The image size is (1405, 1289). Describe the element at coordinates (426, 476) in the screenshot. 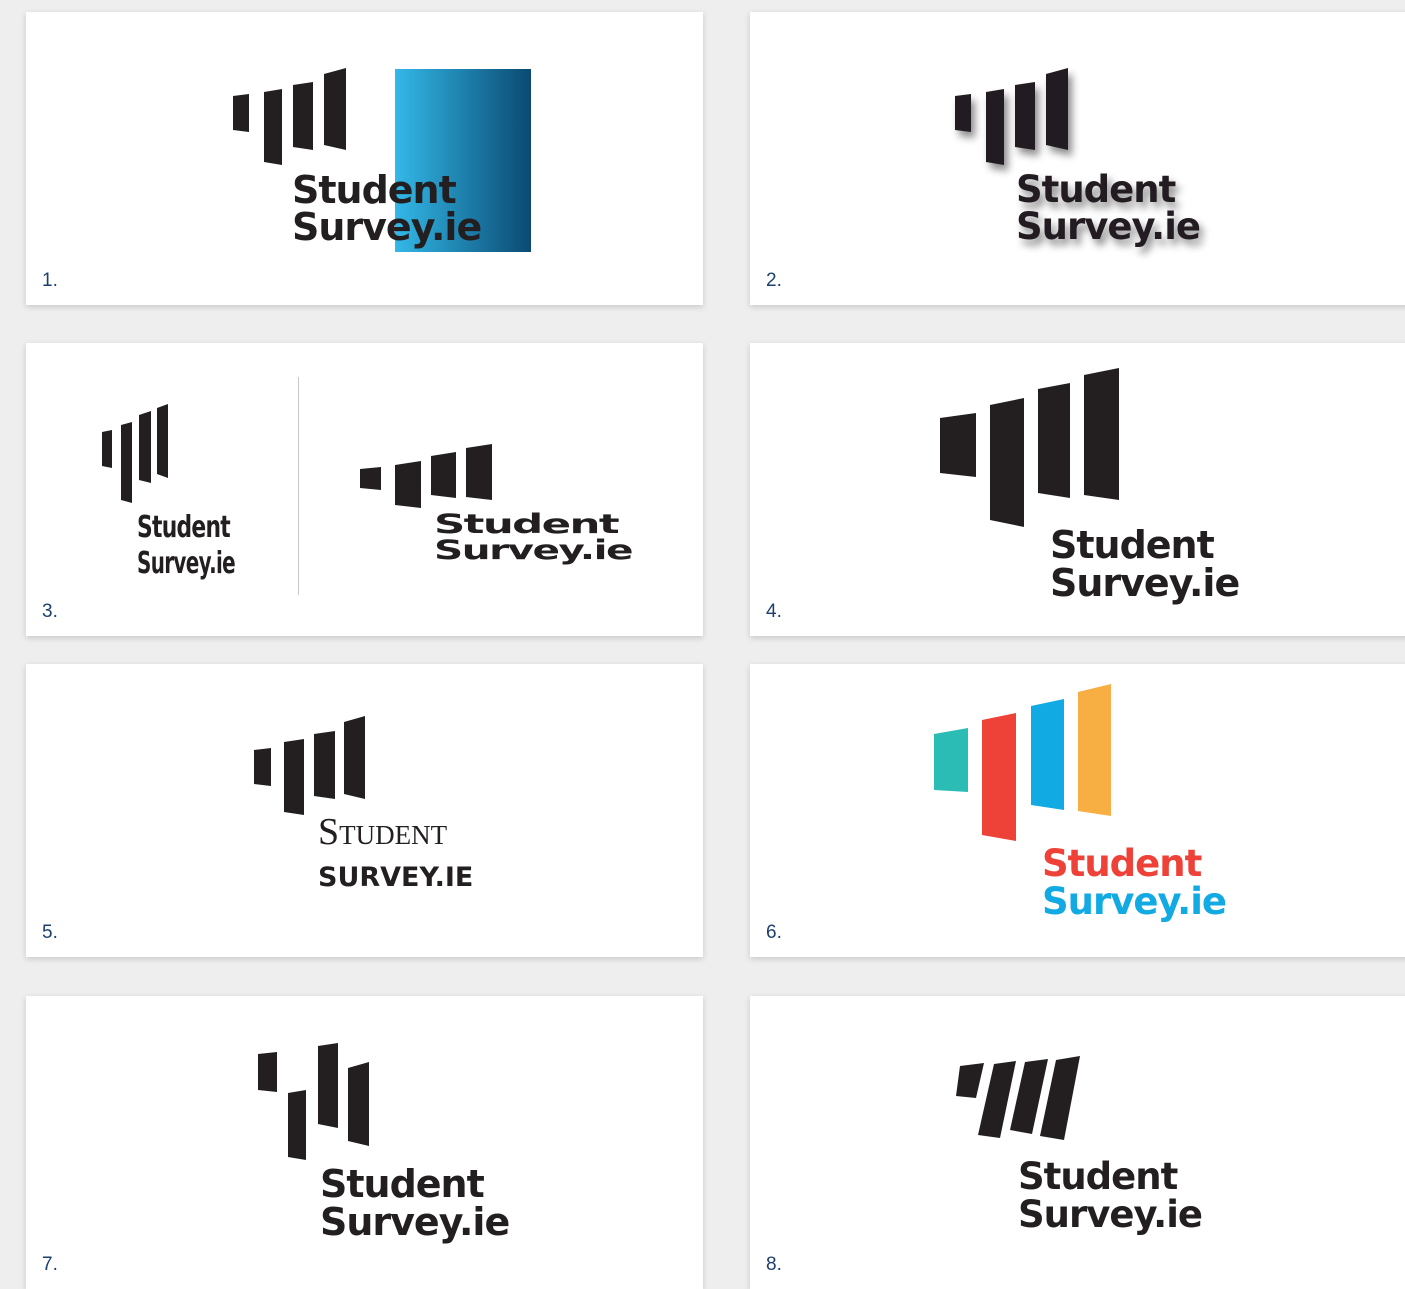

I see `logo-bars-icon-extended` at that location.